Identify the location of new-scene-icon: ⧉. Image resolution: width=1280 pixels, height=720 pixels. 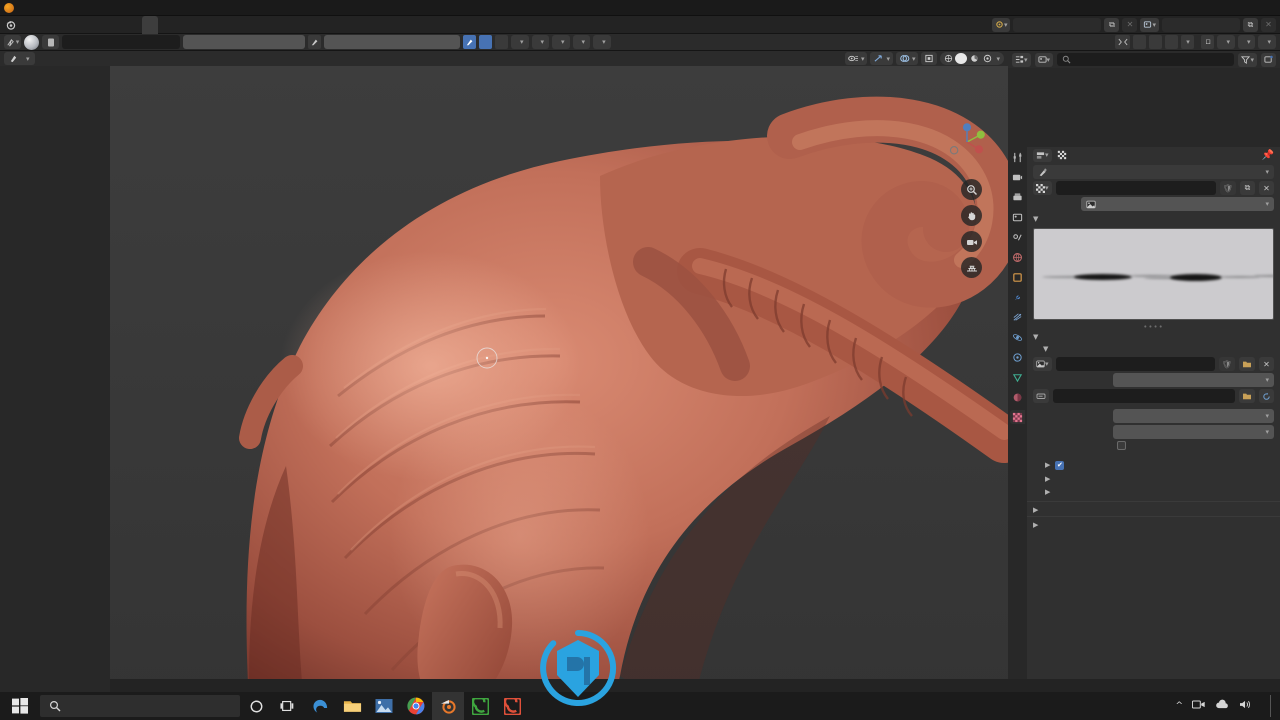
(1112, 24).